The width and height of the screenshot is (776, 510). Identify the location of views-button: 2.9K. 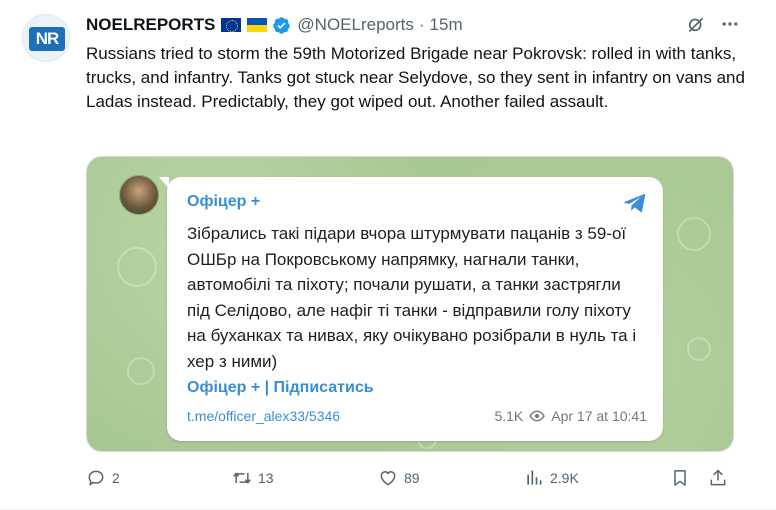
(551, 478).